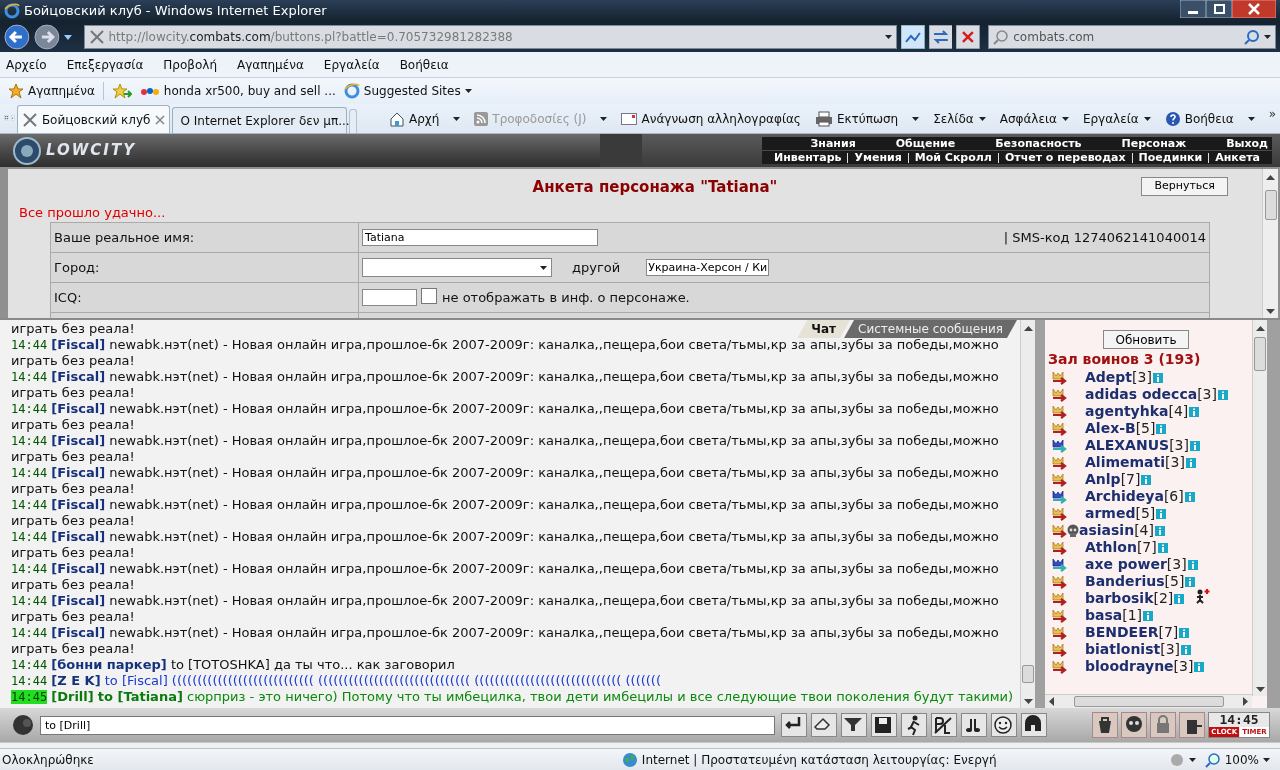  Describe the element at coordinates (480, 237) in the screenshot. I see `name-field: Tatiana` at that location.